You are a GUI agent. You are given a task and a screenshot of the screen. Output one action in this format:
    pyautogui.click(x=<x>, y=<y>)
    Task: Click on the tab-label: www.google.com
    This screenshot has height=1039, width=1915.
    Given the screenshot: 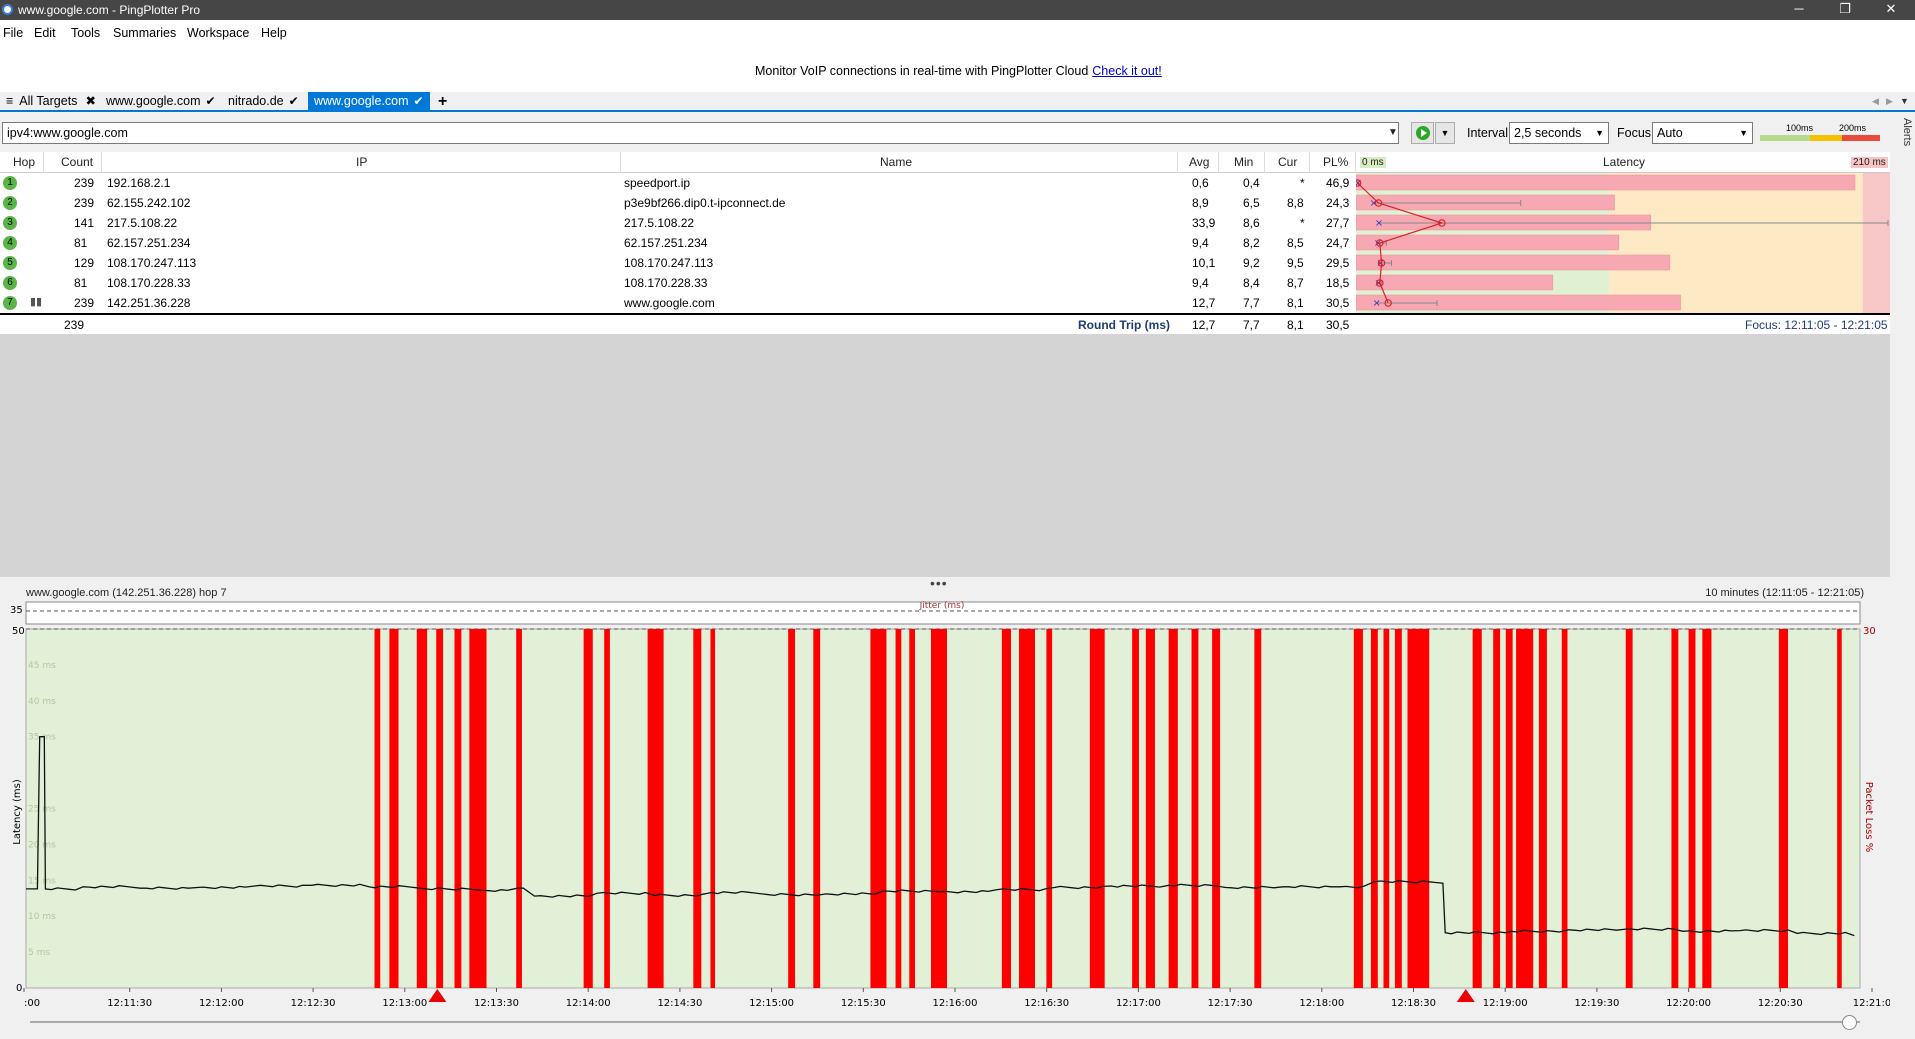 What is the action you would take?
    pyautogui.click(x=153, y=101)
    